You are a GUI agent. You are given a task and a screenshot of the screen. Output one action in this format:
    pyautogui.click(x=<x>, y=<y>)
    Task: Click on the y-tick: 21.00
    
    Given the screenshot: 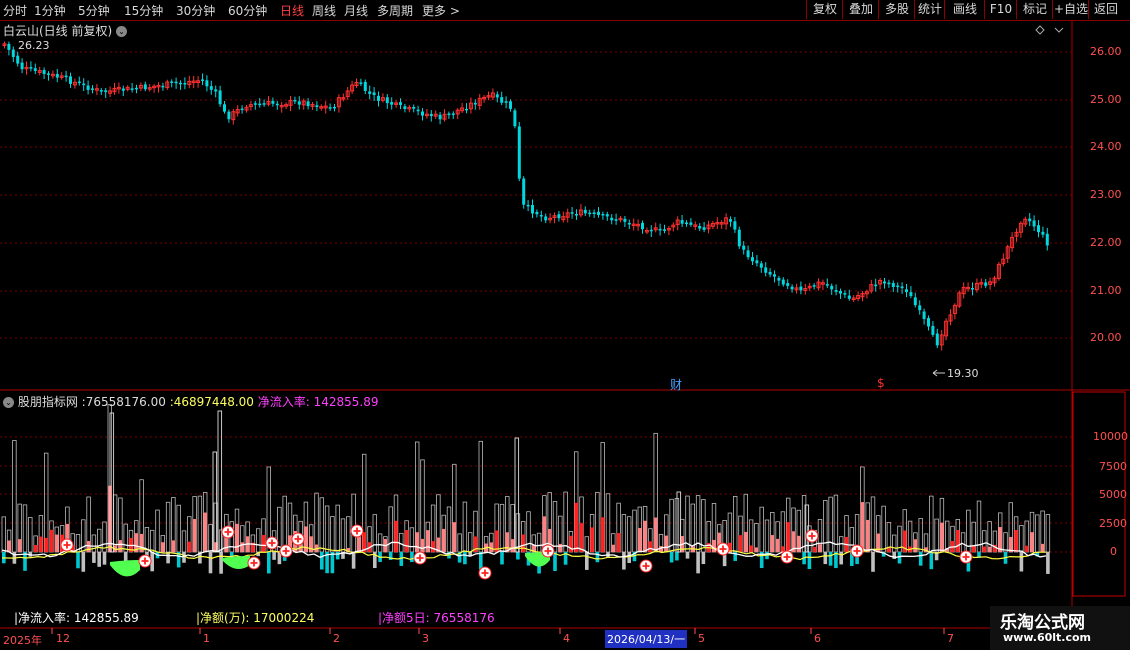 What is the action you would take?
    pyautogui.click(x=1106, y=290)
    